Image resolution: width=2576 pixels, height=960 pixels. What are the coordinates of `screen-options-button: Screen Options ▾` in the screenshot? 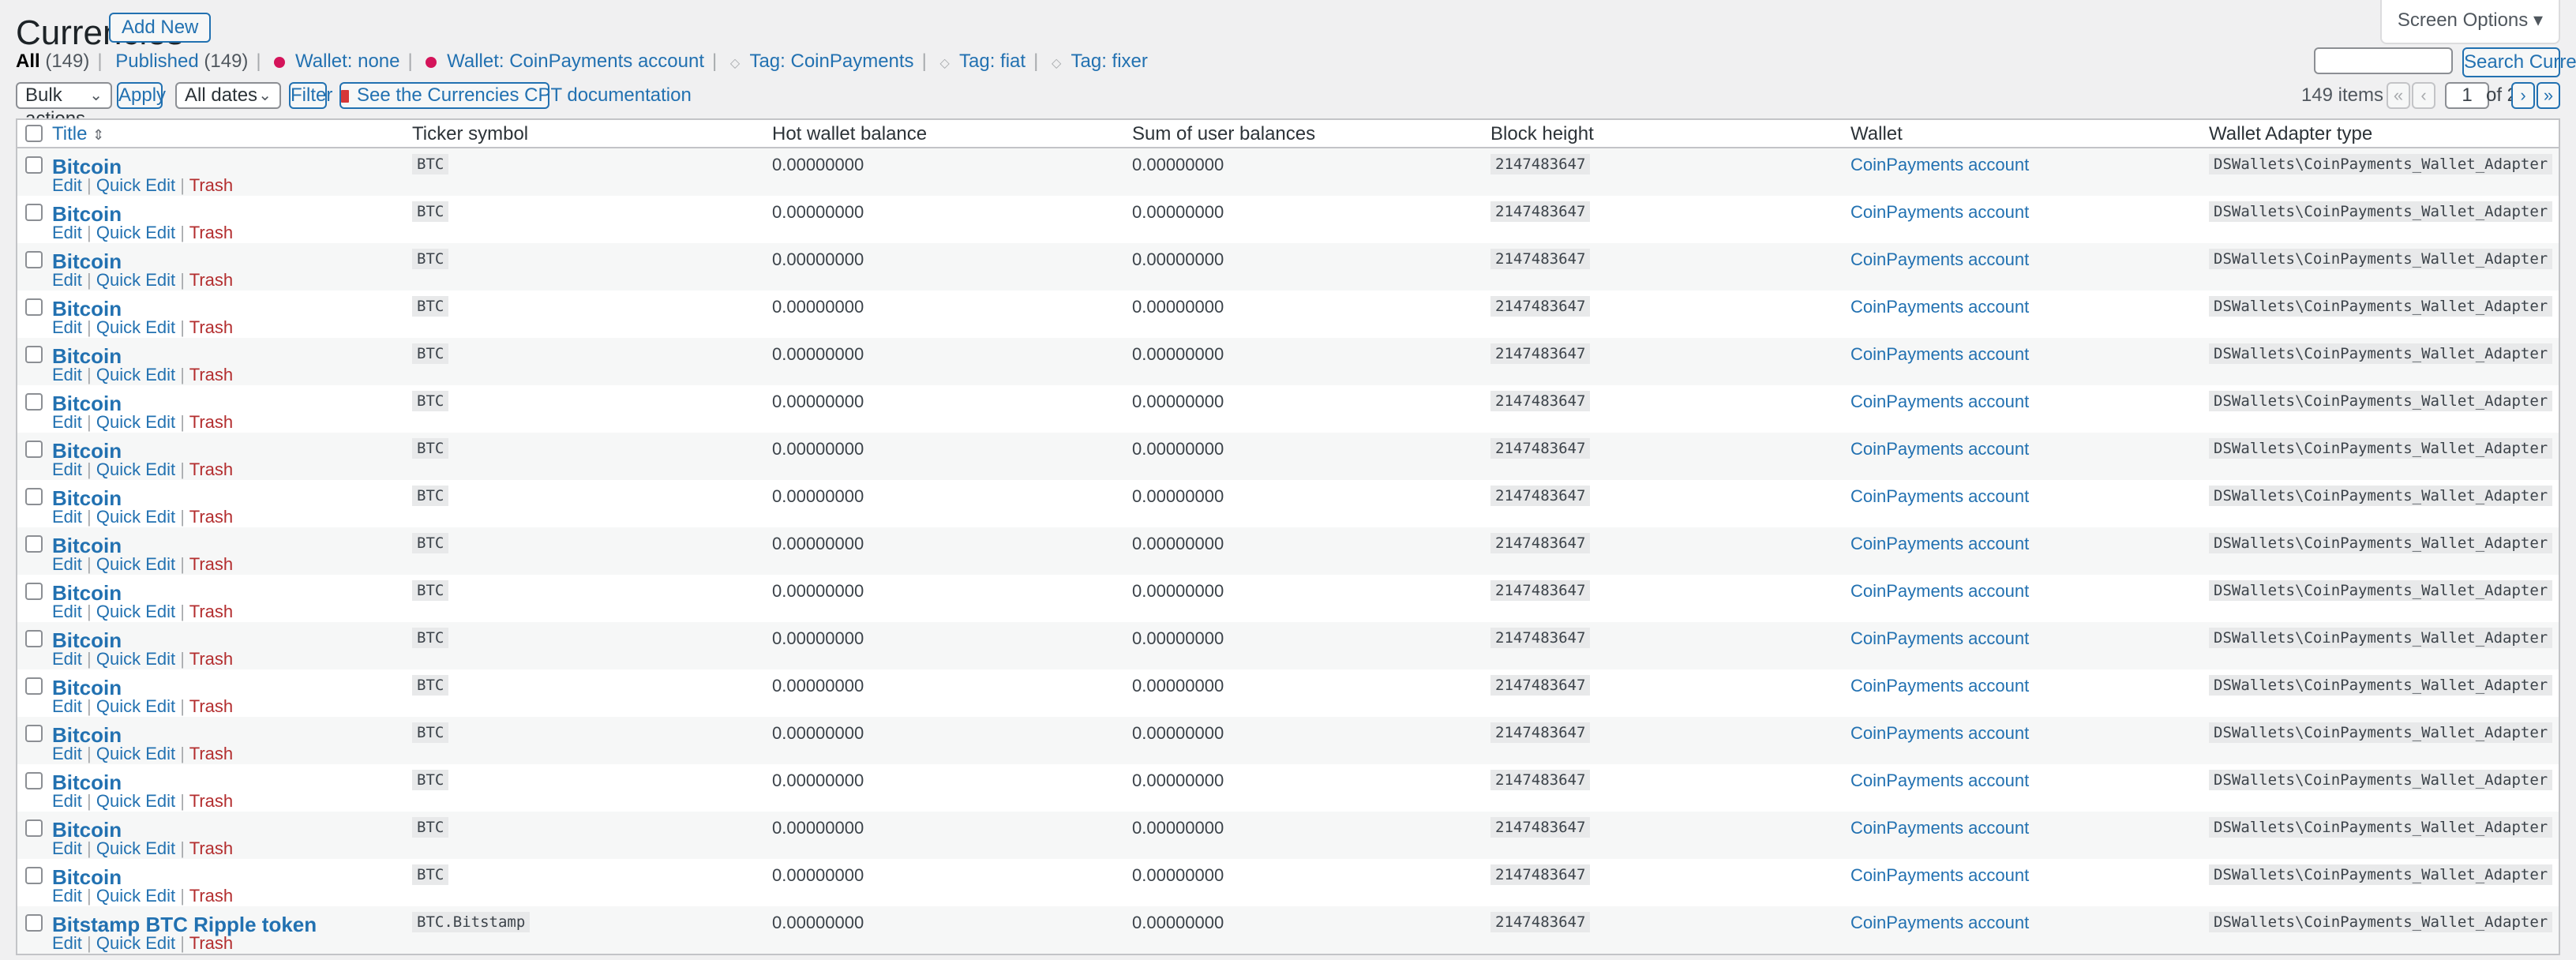 It's located at (2469, 22).